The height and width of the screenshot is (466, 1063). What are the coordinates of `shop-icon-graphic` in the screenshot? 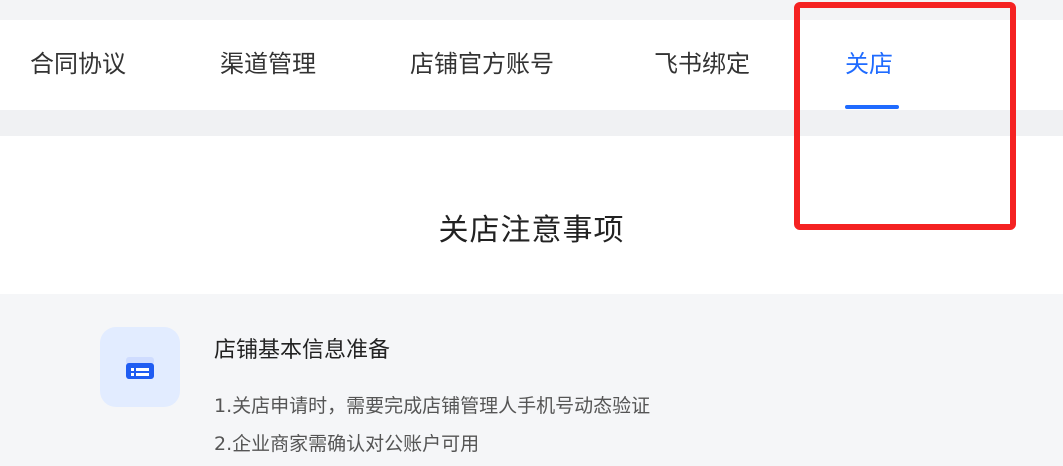 It's located at (140, 368).